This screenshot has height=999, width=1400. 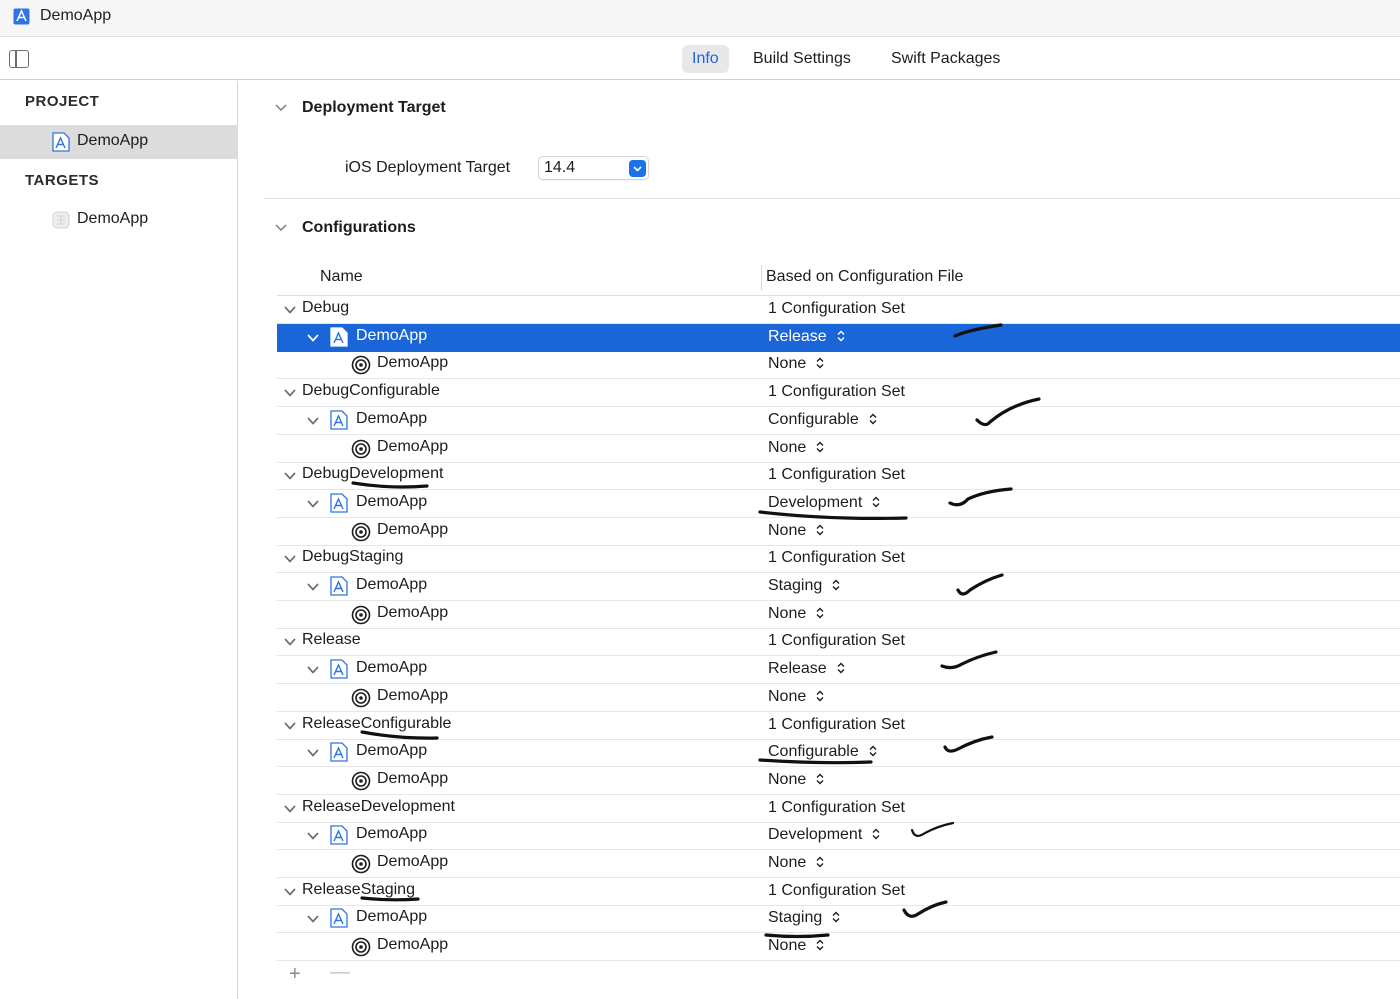 I want to click on window-title: DemoApp, so click(x=76, y=15).